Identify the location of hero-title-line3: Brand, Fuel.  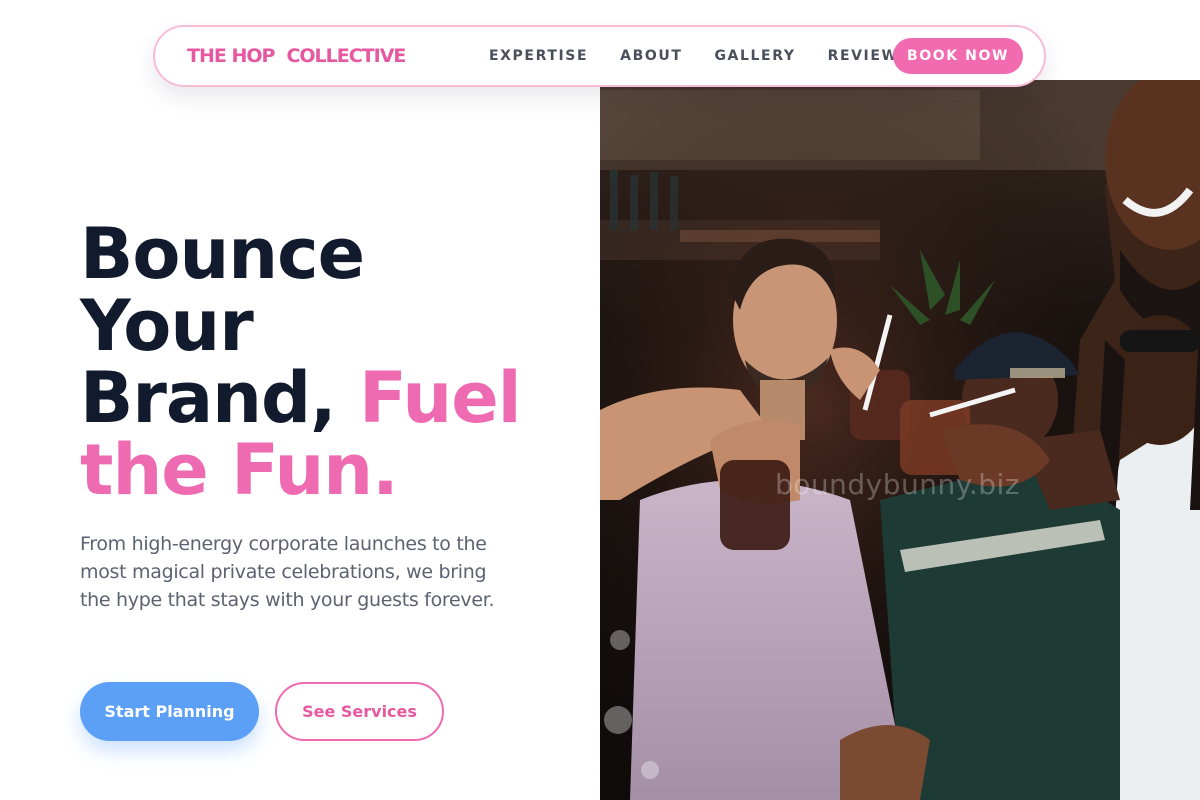
(330, 398).